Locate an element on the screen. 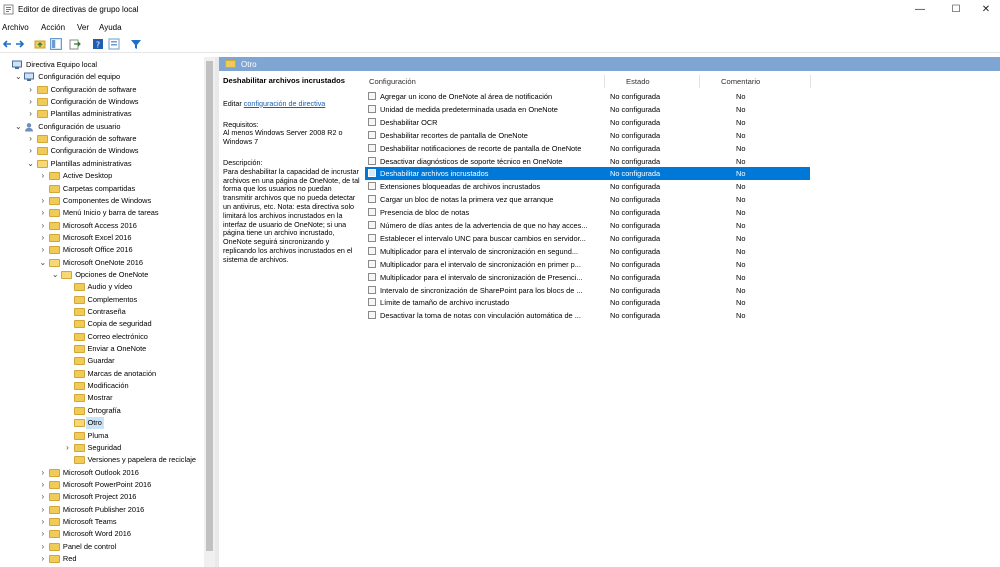  tree-item: Pluma is located at coordinates (100, 436).